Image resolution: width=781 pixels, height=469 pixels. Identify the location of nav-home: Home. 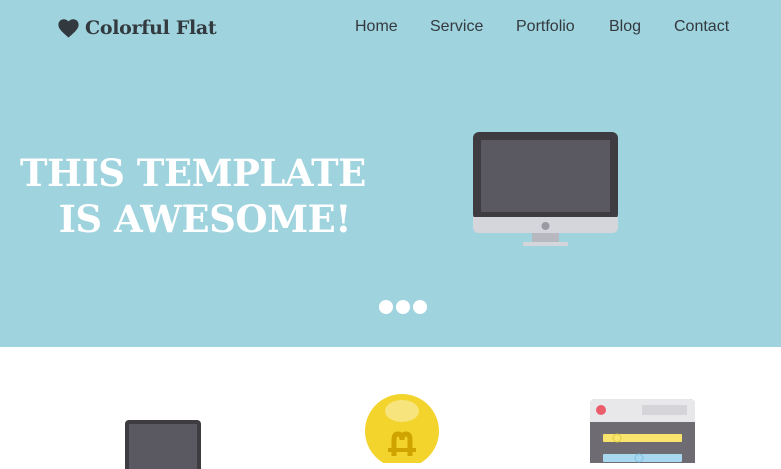
(376, 27).